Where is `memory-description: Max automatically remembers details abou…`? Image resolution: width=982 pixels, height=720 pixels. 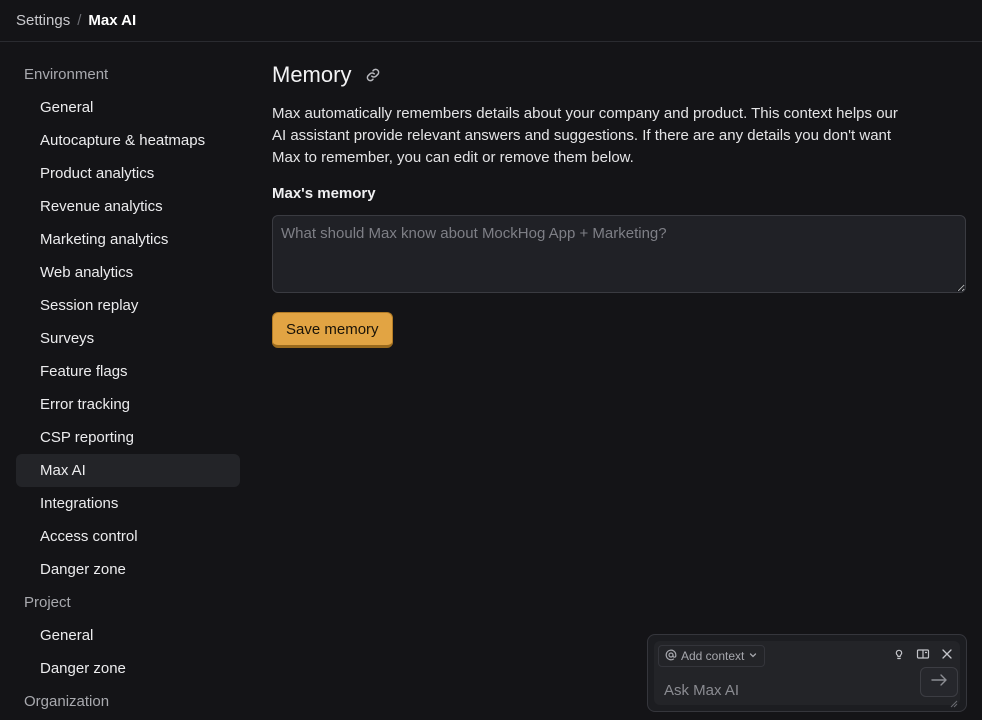
memory-description: Max automatically remembers details abou… is located at coordinates (585, 135).